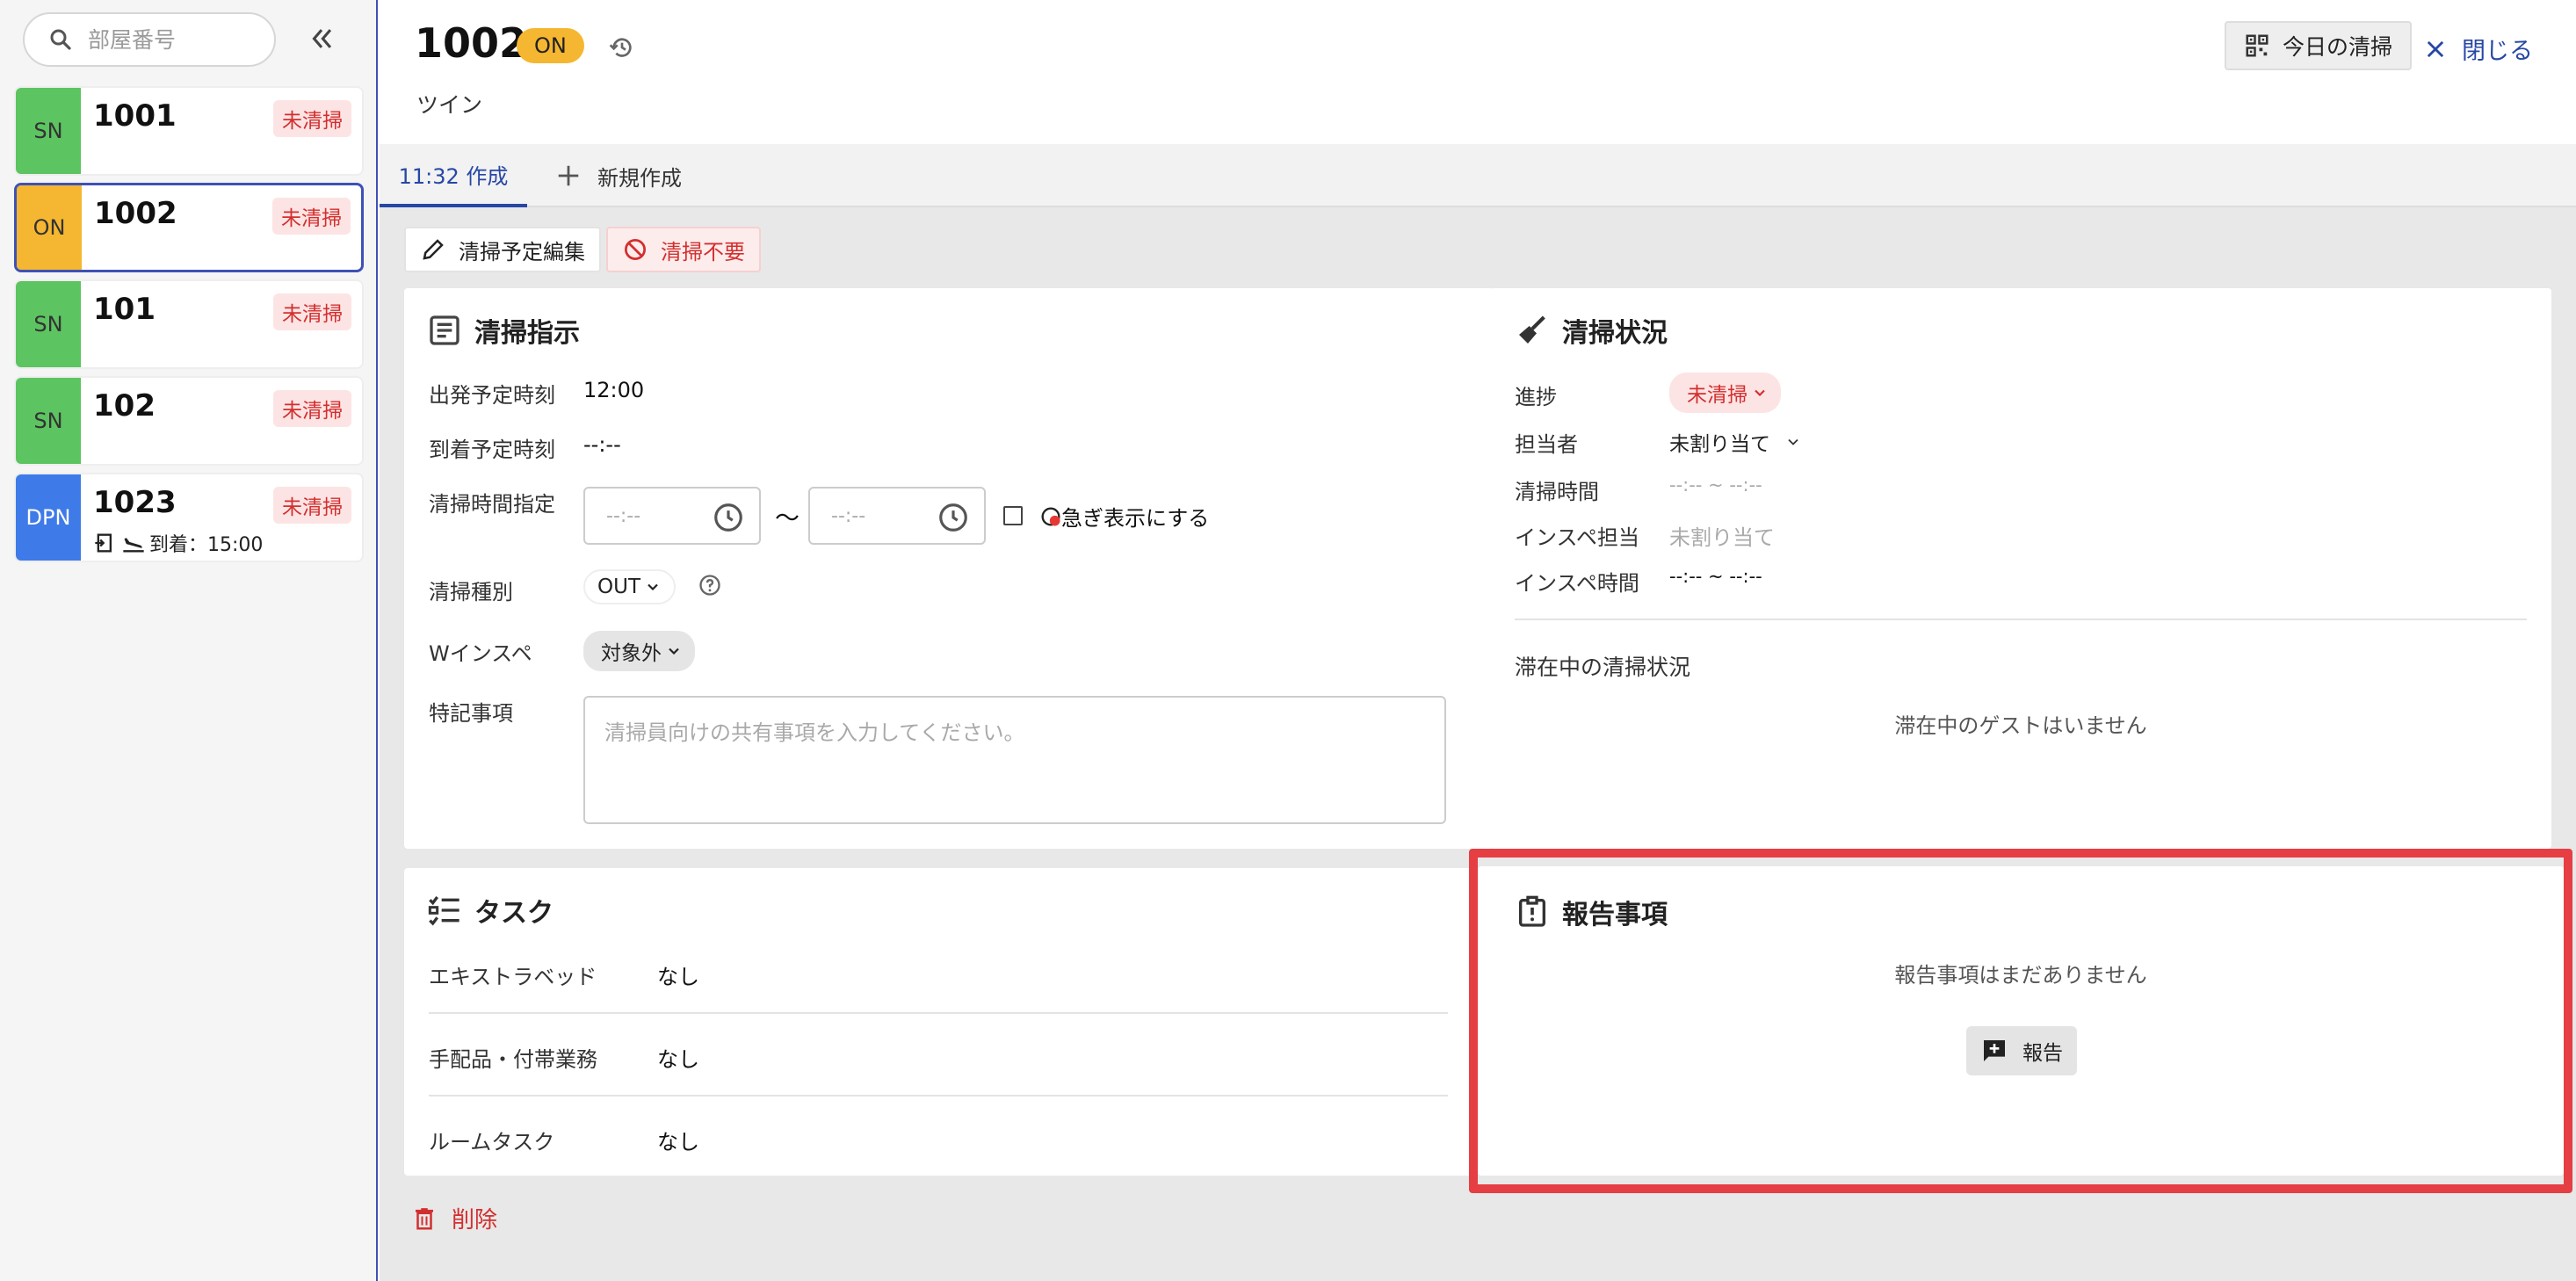  I want to click on history-icon, so click(622, 47).